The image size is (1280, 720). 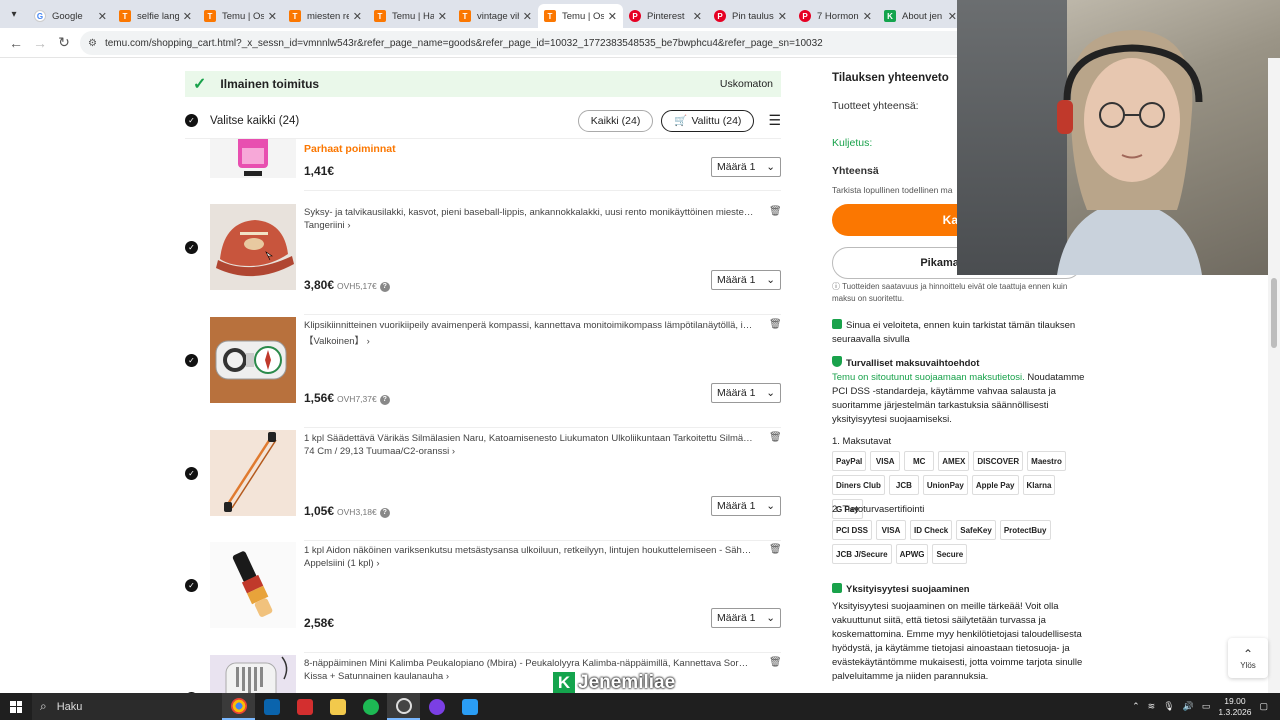 I want to click on browser-tab: Tmiesten re ✕, so click(x=325, y=16).